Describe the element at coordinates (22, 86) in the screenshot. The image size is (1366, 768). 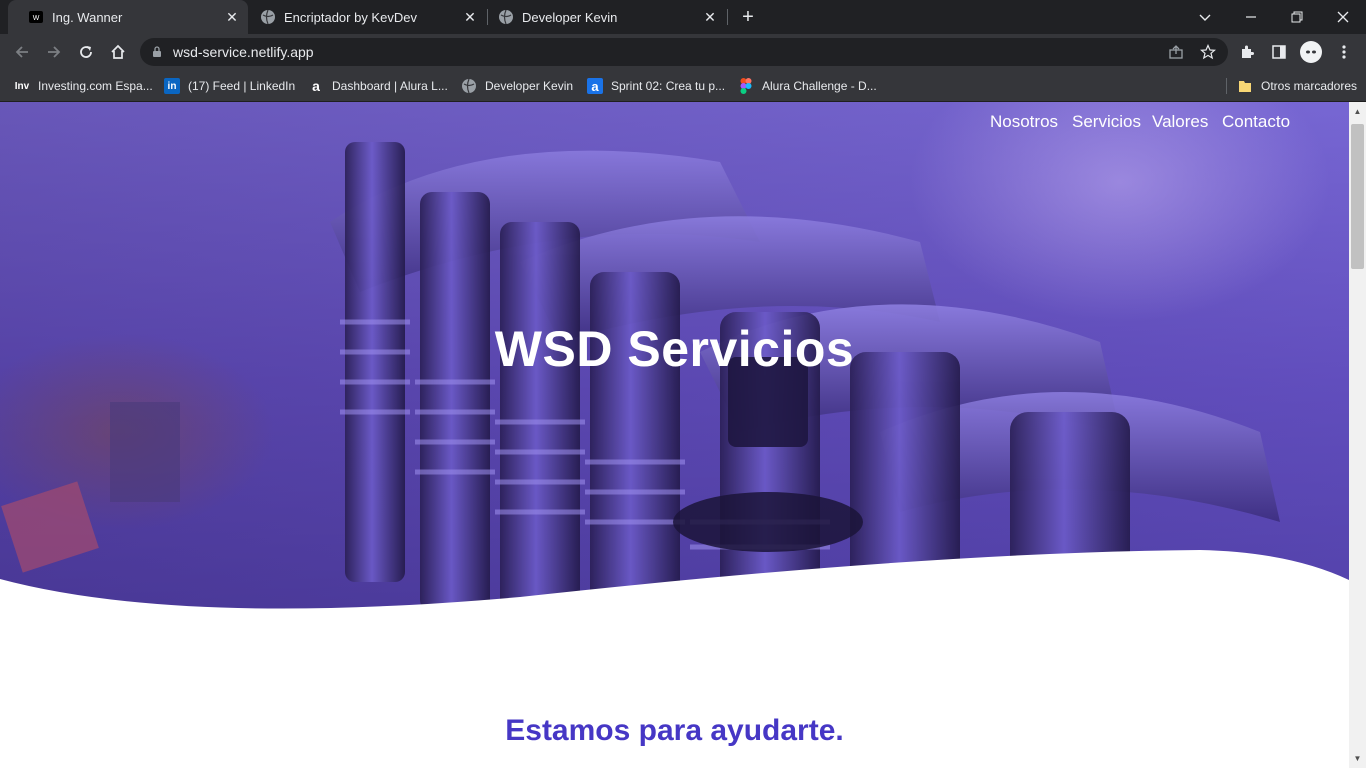
I see `investing-icon: Inv` at that location.